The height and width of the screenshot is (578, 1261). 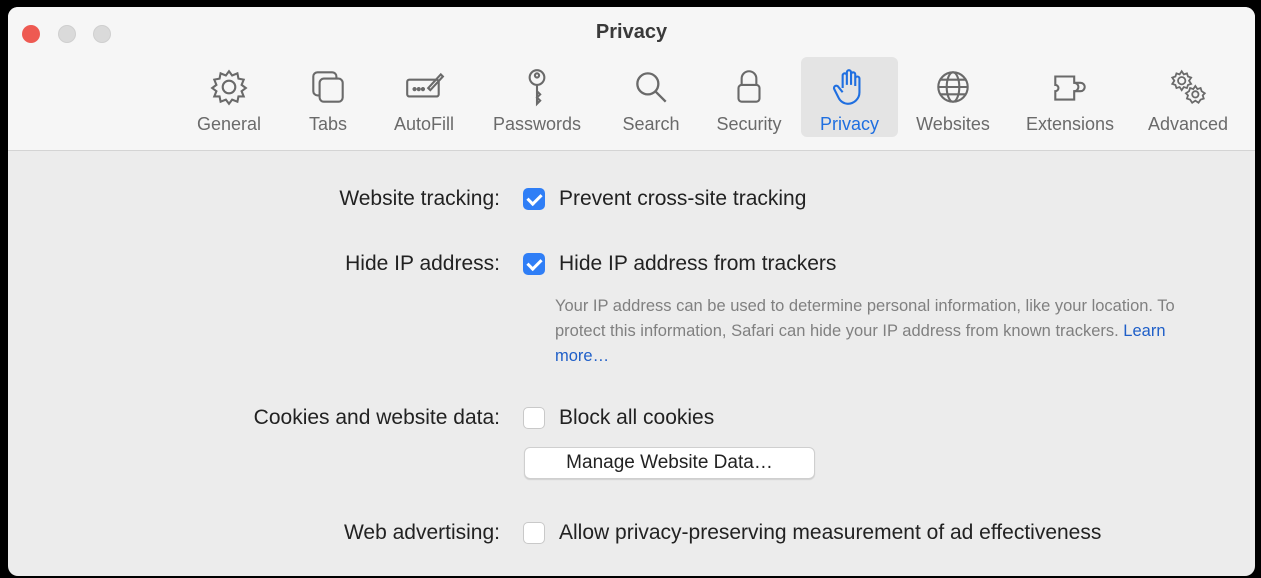 I want to click on tab-privacy: Privacy, so click(x=849, y=97).